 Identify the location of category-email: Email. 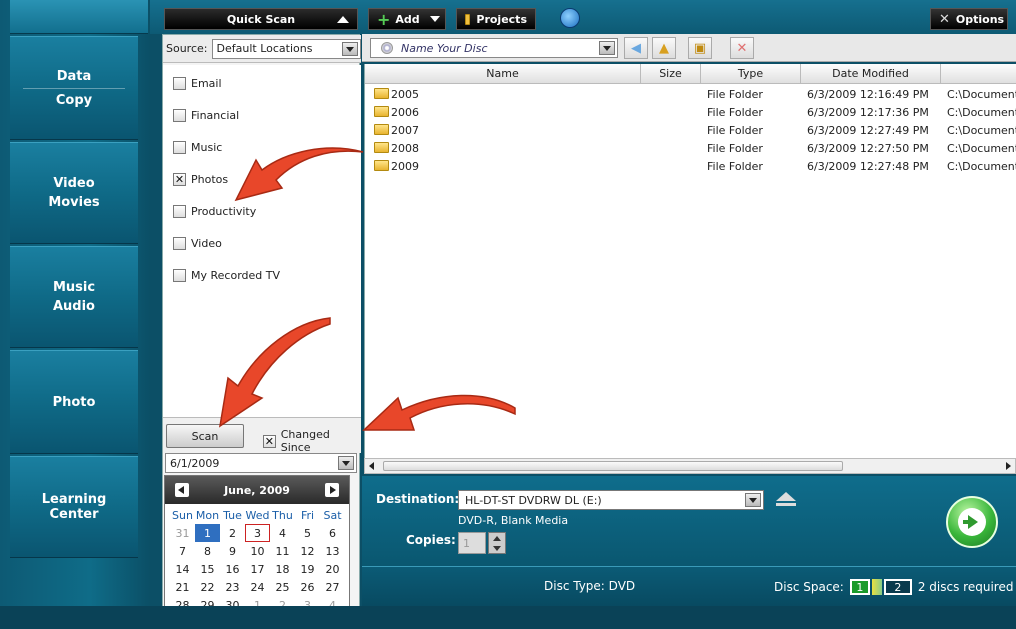
(197, 83).